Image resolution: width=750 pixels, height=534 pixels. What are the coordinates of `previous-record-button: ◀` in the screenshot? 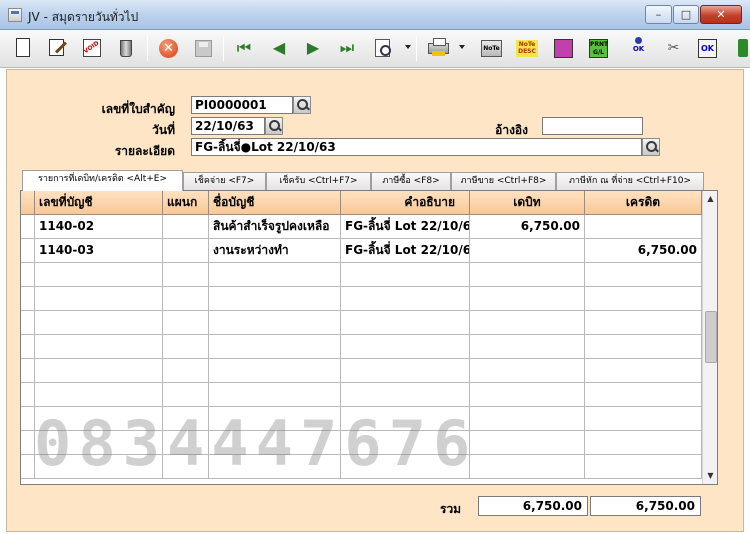 It's located at (279, 48).